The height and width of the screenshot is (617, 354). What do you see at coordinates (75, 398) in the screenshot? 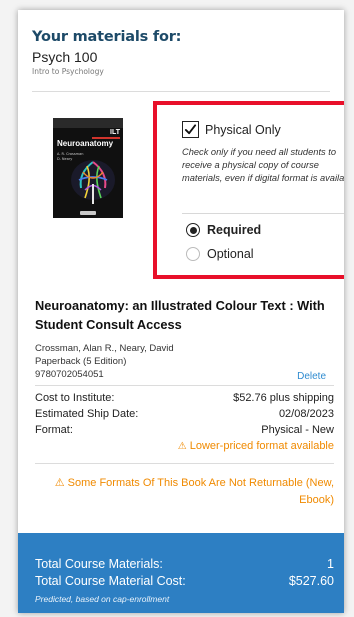
I see `cost-label: Cost to Institute:` at bounding box center [75, 398].